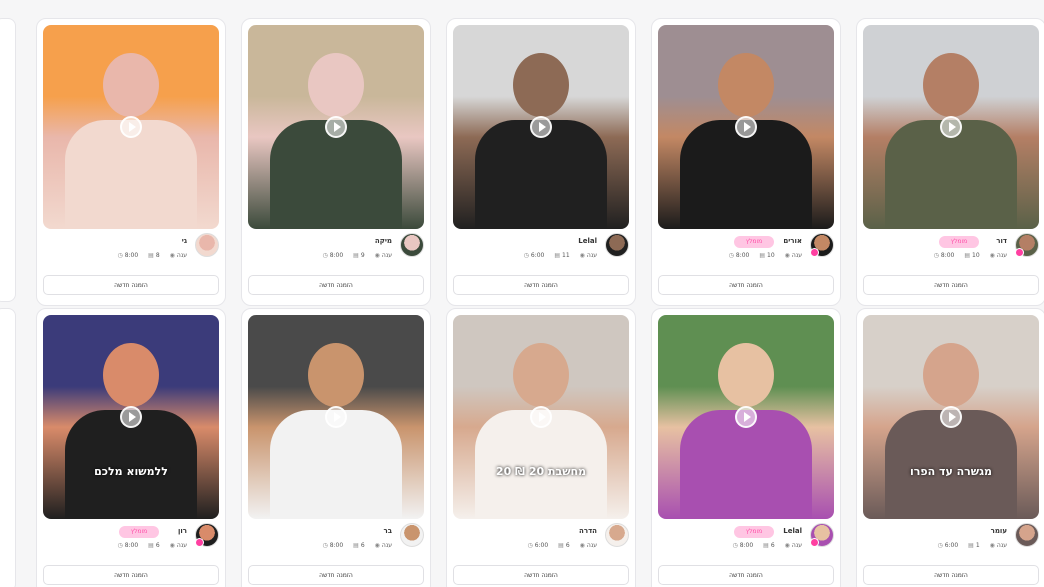  Describe the element at coordinates (534, 255) in the screenshot. I see `stat-item: ◷ 6:00` at that location.